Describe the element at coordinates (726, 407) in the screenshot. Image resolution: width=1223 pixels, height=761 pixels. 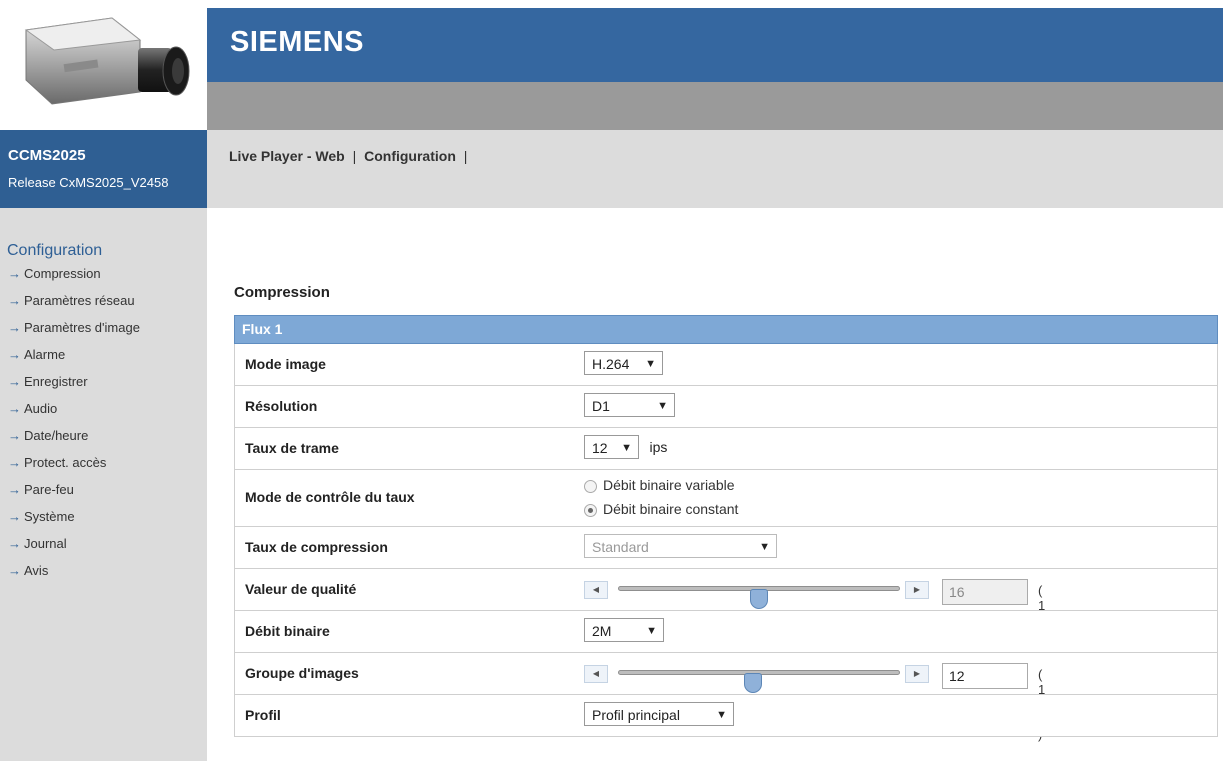
I see `row-resolution: Résolution D1 ▼` at that location.